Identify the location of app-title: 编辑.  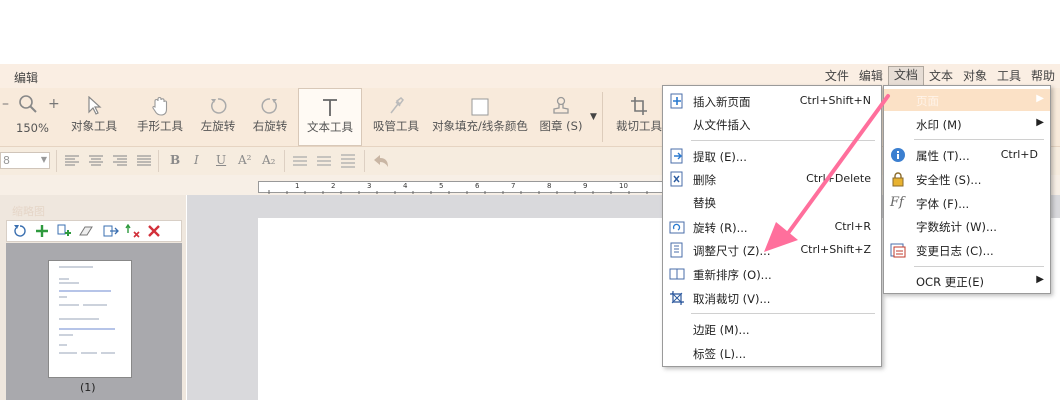
(26, 78).